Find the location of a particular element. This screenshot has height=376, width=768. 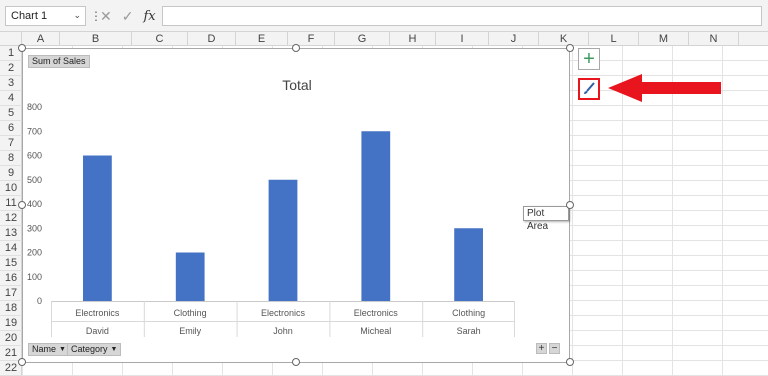

row-header-17: 17 is located at coordinates (11, 293).